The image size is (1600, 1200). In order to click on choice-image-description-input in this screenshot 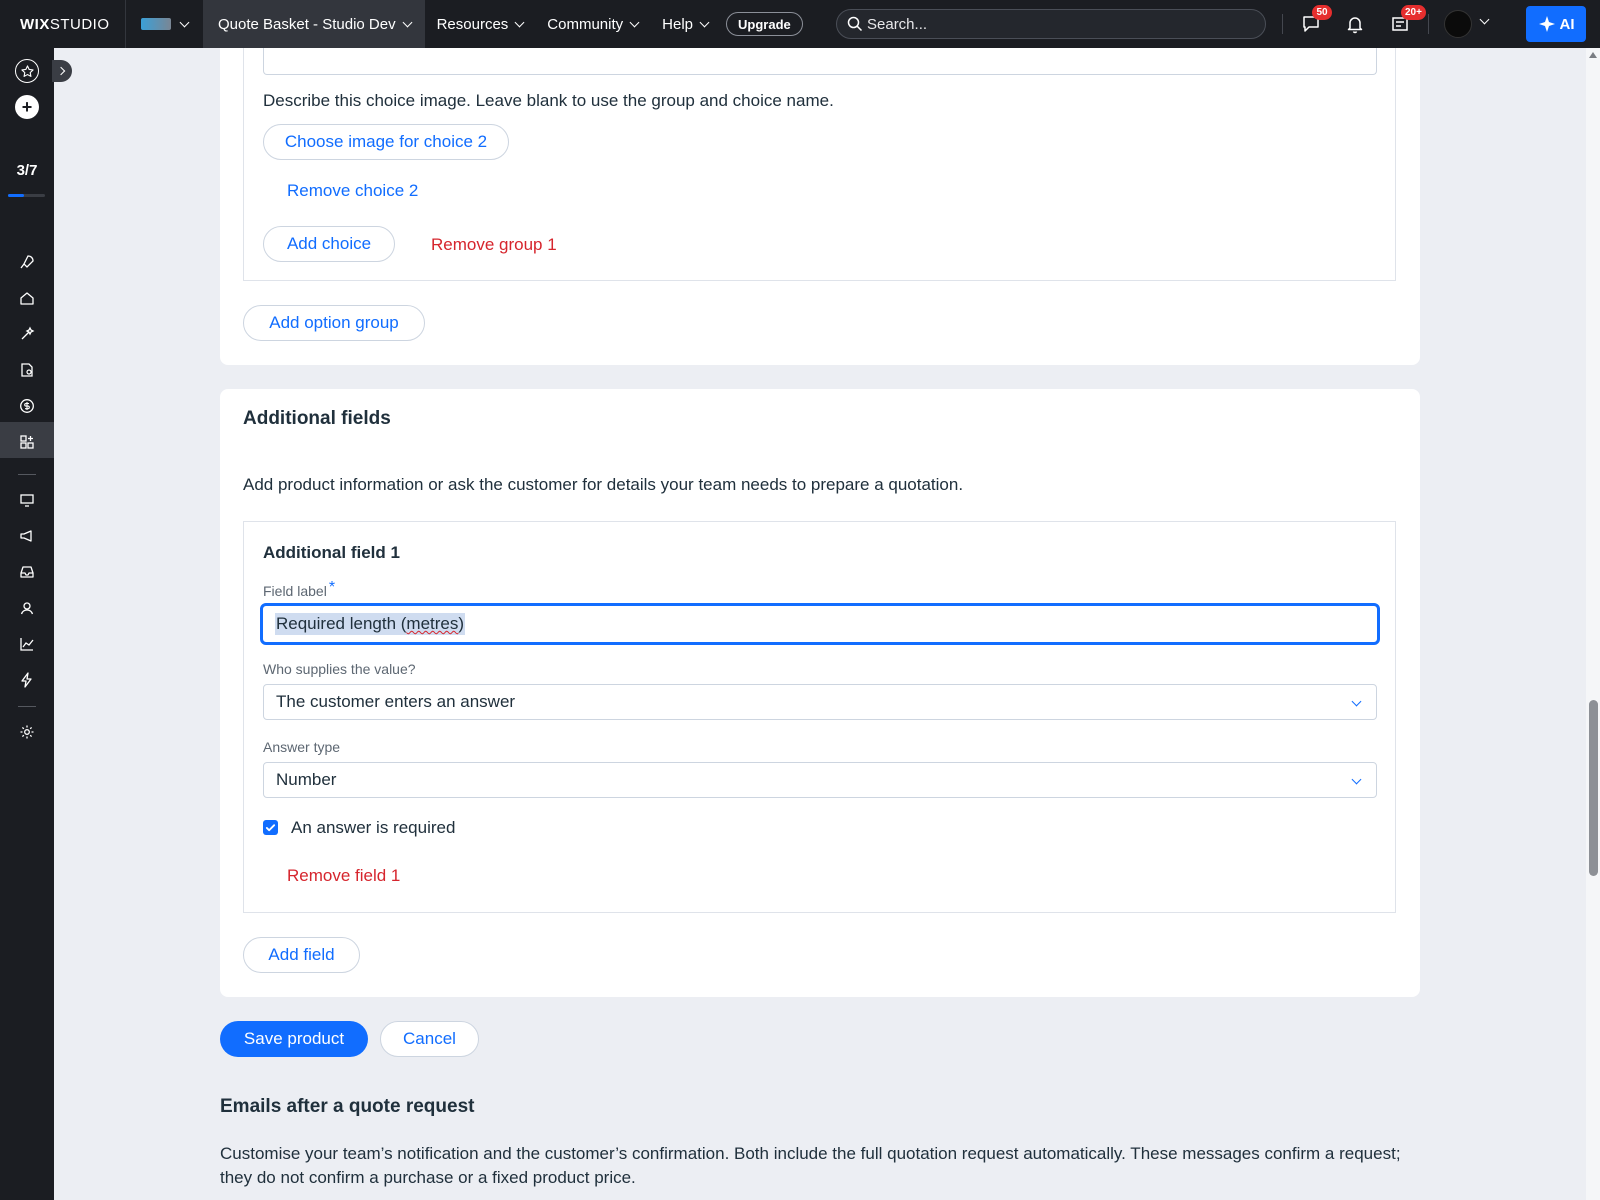, I will do `click(820, 61)`.